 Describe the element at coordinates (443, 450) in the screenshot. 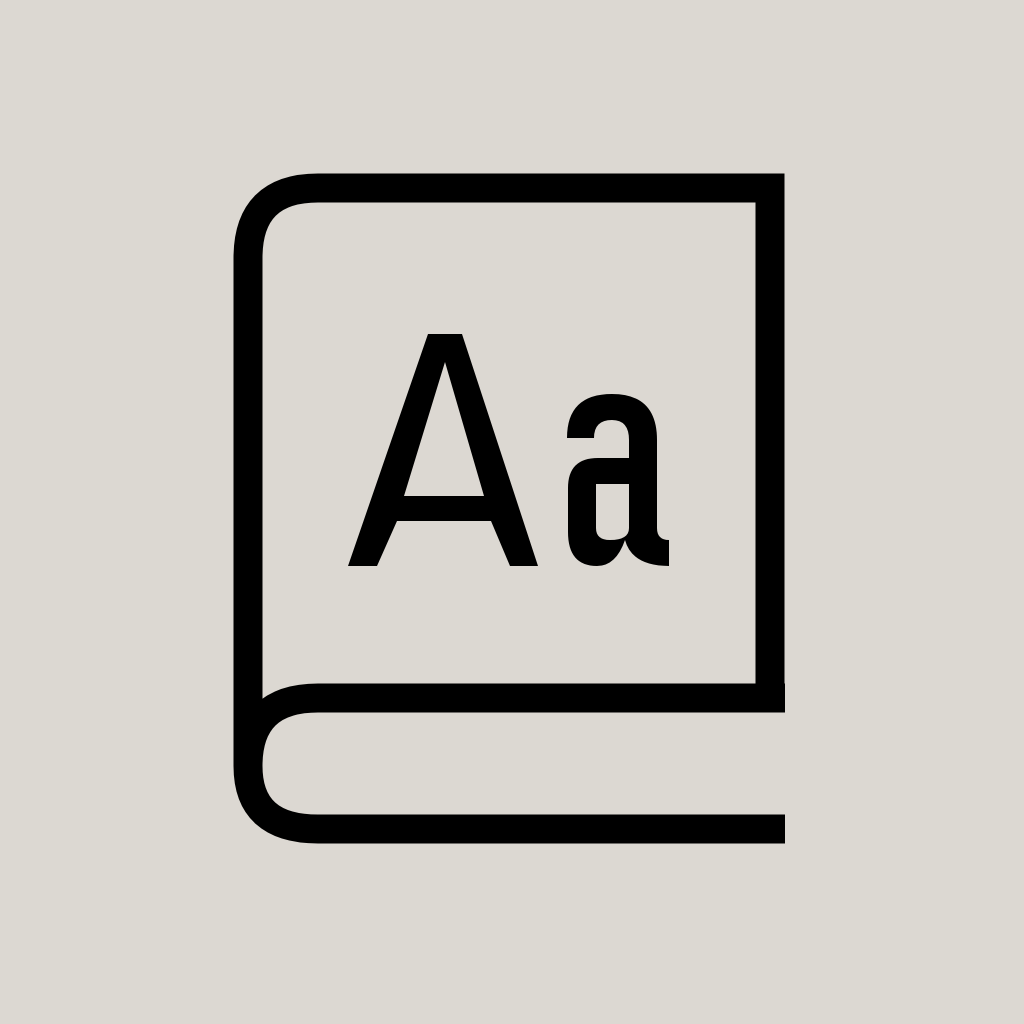

I see `glyph-capital-a` at that location.